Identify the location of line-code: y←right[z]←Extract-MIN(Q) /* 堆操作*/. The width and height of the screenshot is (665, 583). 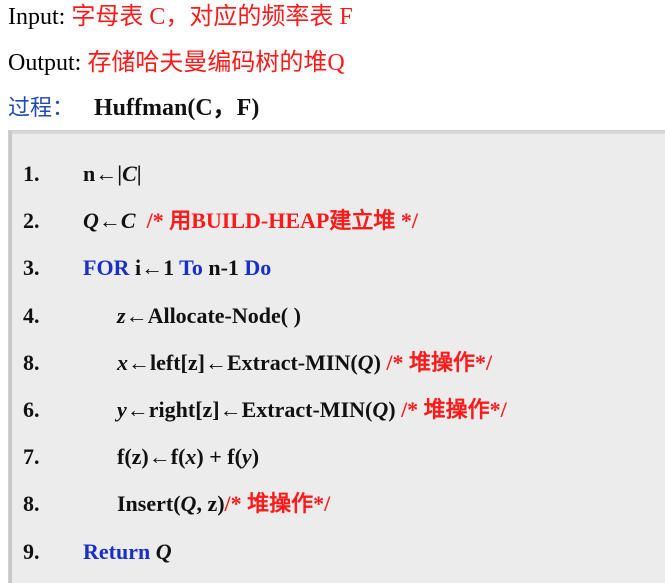
(312, 410).